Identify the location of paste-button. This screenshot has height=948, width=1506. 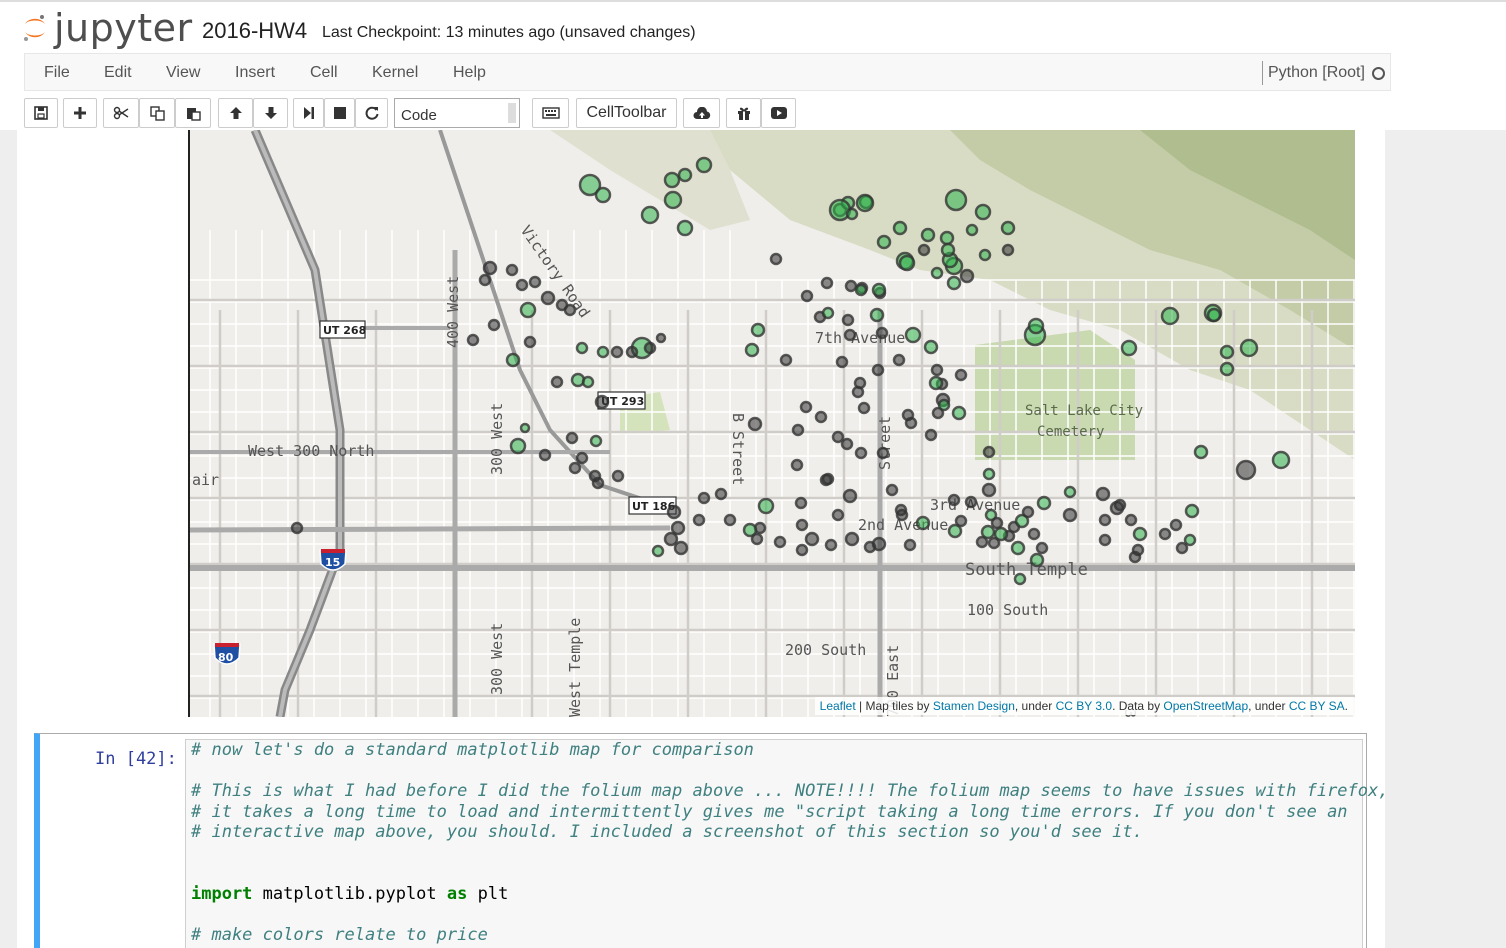
(193, 113).